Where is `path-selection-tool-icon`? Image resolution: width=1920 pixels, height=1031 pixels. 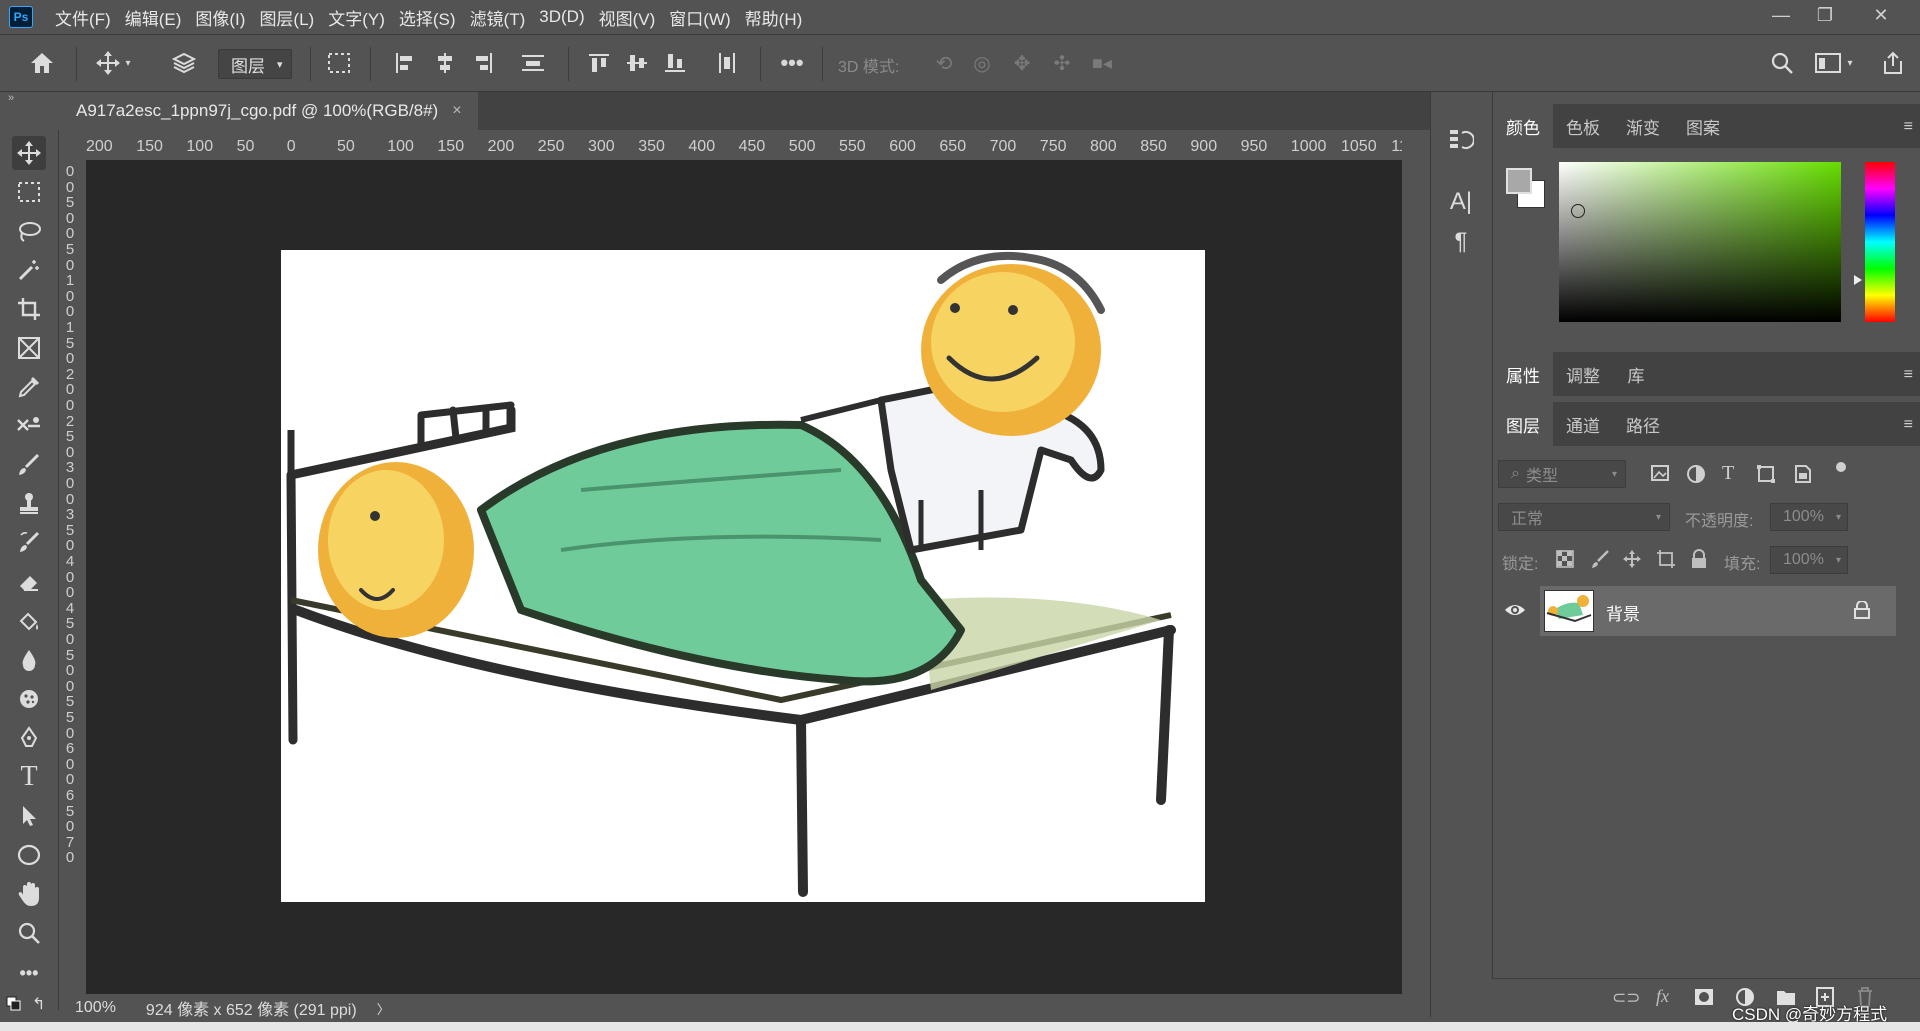 path-selection-tool-icon is located at coordinates (29, 816).